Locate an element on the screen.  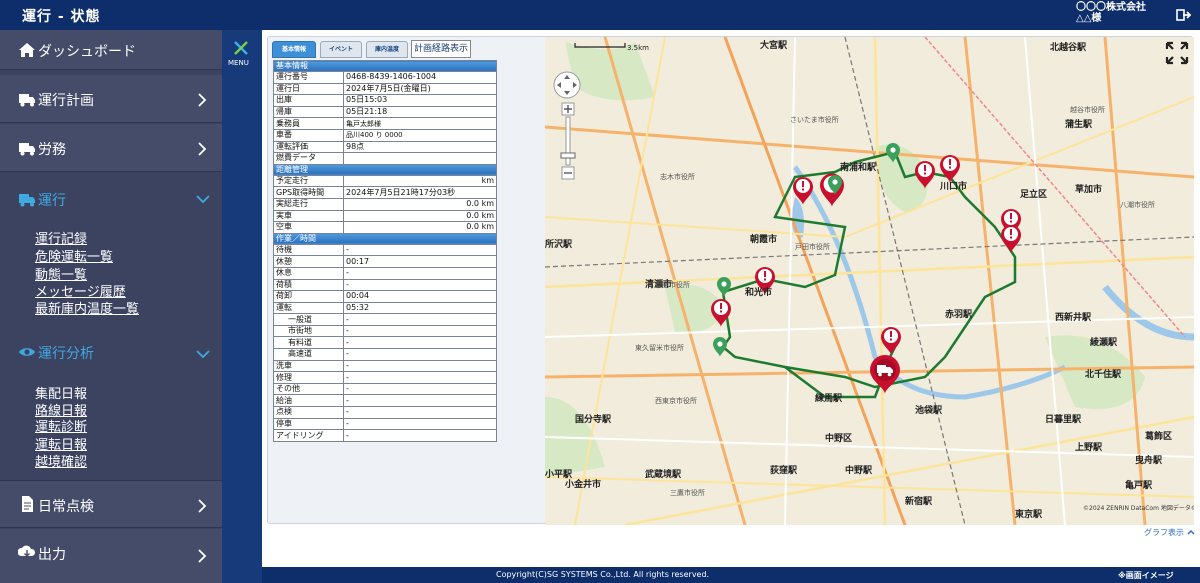
row-key: 実車 is located at coordinates (308, 216).